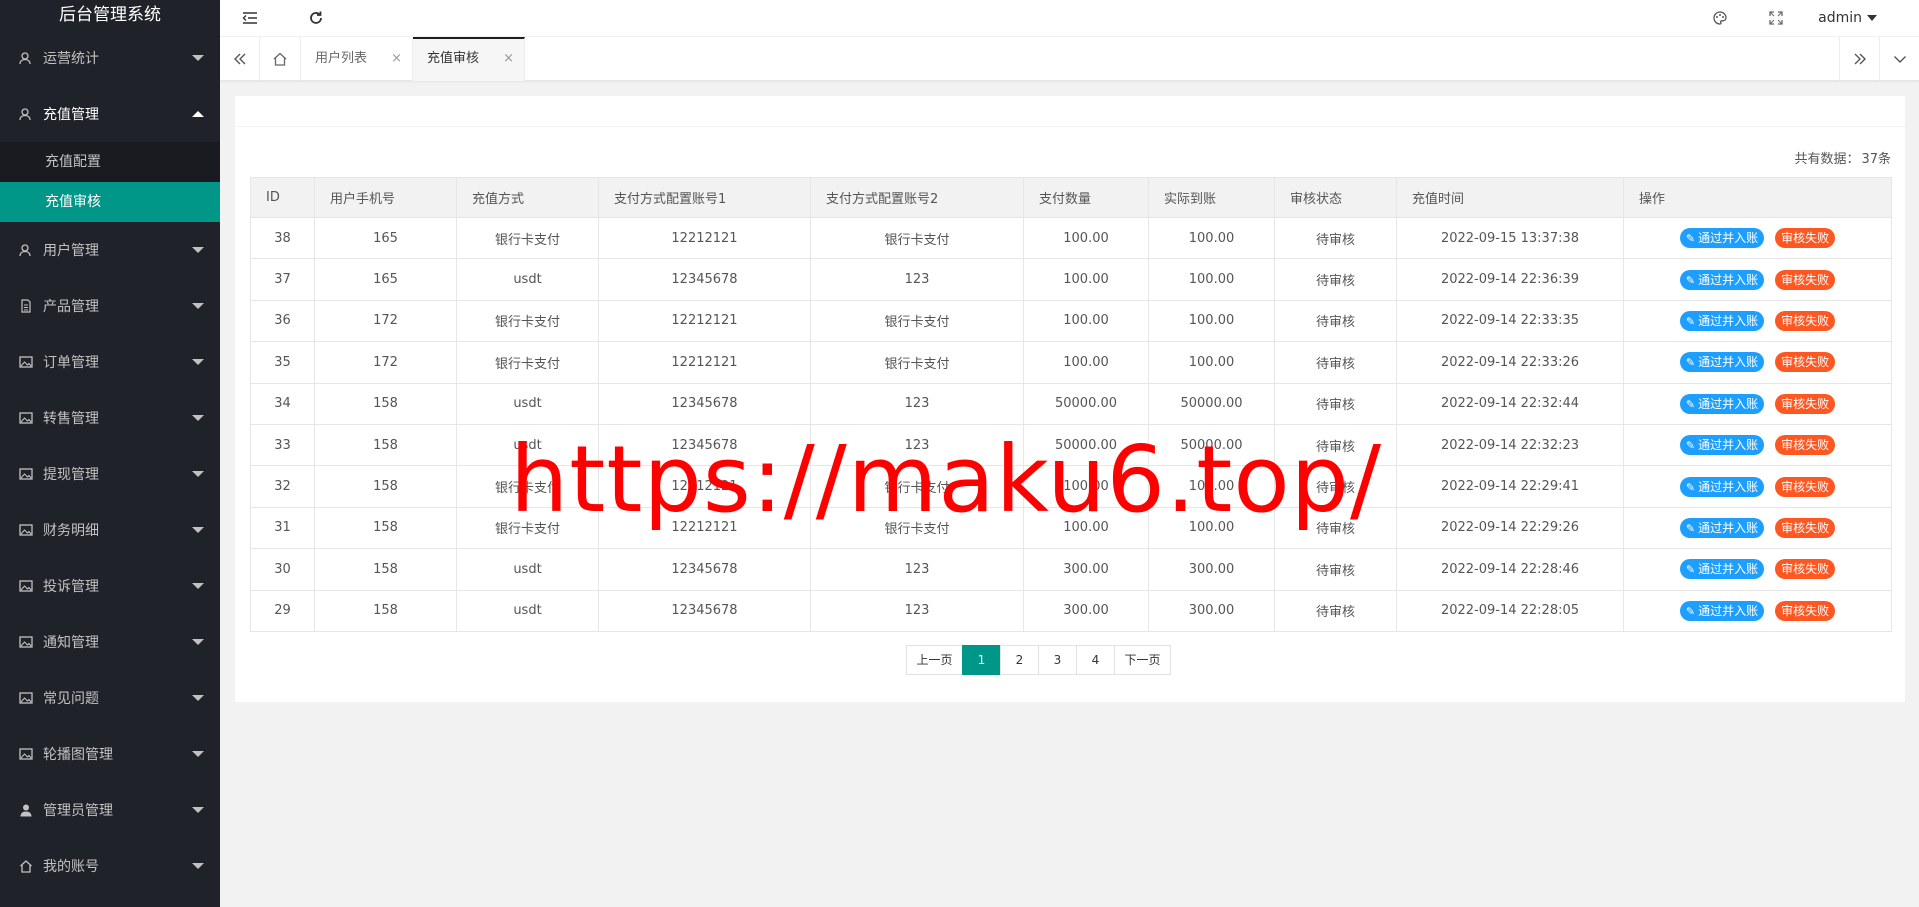 This screenshot has width=1919, height=907. I want to click on theme-button, so click(1720, 18).